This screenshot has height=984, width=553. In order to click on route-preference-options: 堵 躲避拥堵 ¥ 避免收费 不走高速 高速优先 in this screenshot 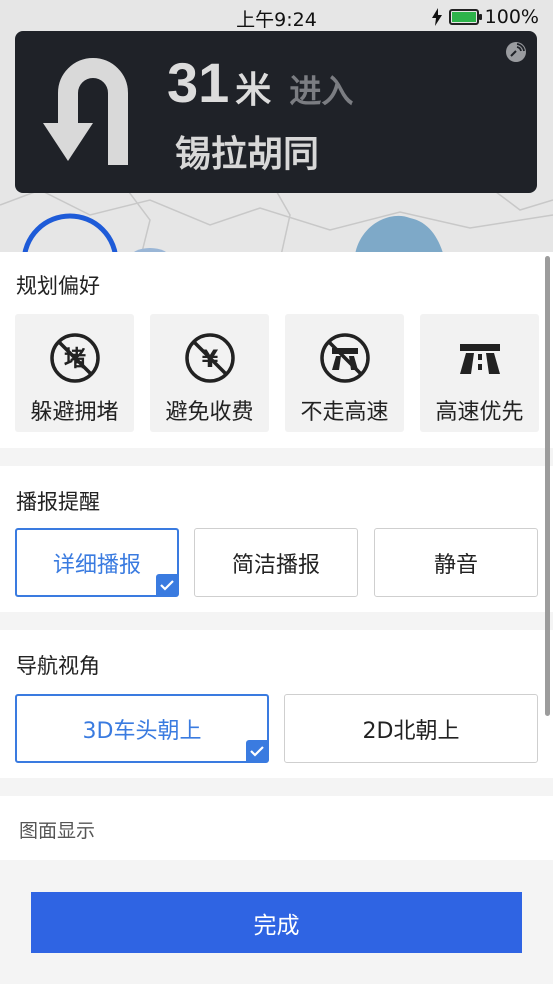, I will do `click(277, 373)`.